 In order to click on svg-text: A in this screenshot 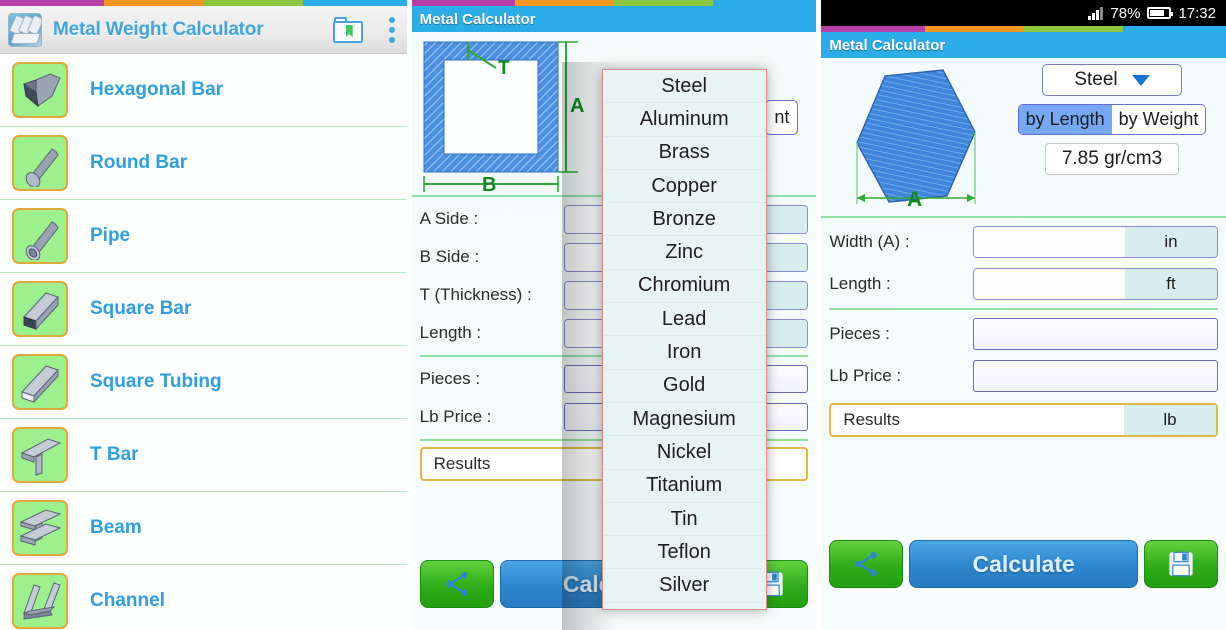, I will do `click(914, 199)`.